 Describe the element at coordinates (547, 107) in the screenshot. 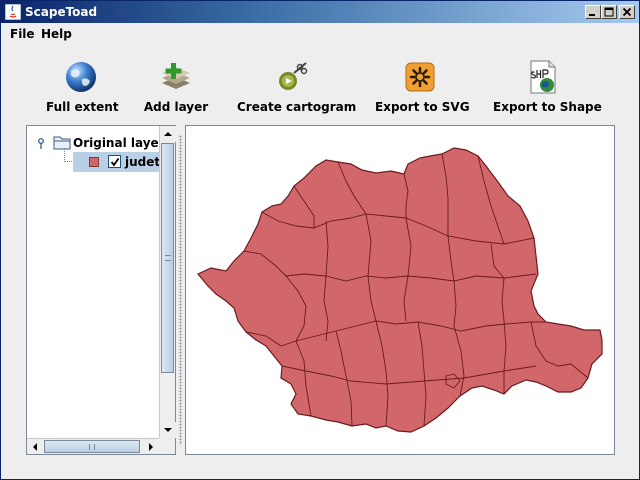

I see `export-shape-label: Export to Shape` at that location.